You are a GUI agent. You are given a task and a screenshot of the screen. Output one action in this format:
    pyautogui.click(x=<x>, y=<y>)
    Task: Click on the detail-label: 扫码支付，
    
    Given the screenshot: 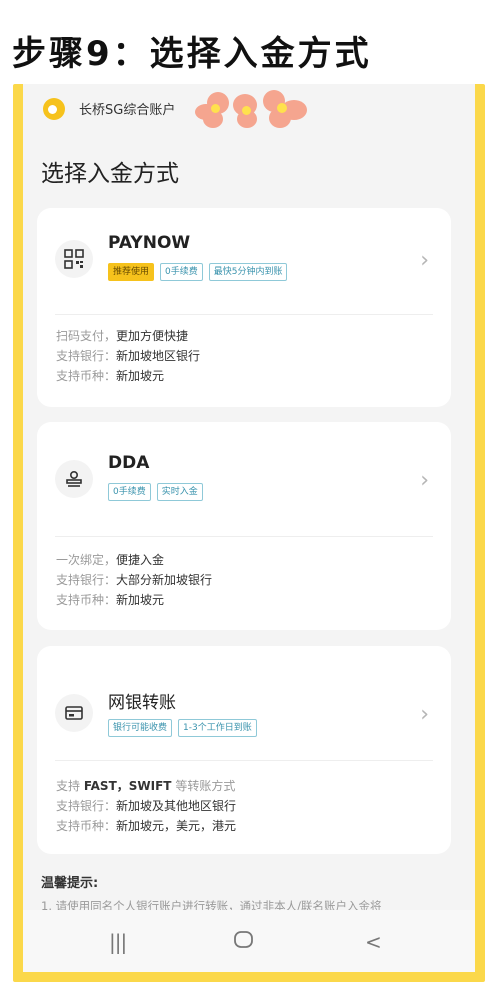 What is the action you would take?
    pyautogui.click(x=86, y=336)
    